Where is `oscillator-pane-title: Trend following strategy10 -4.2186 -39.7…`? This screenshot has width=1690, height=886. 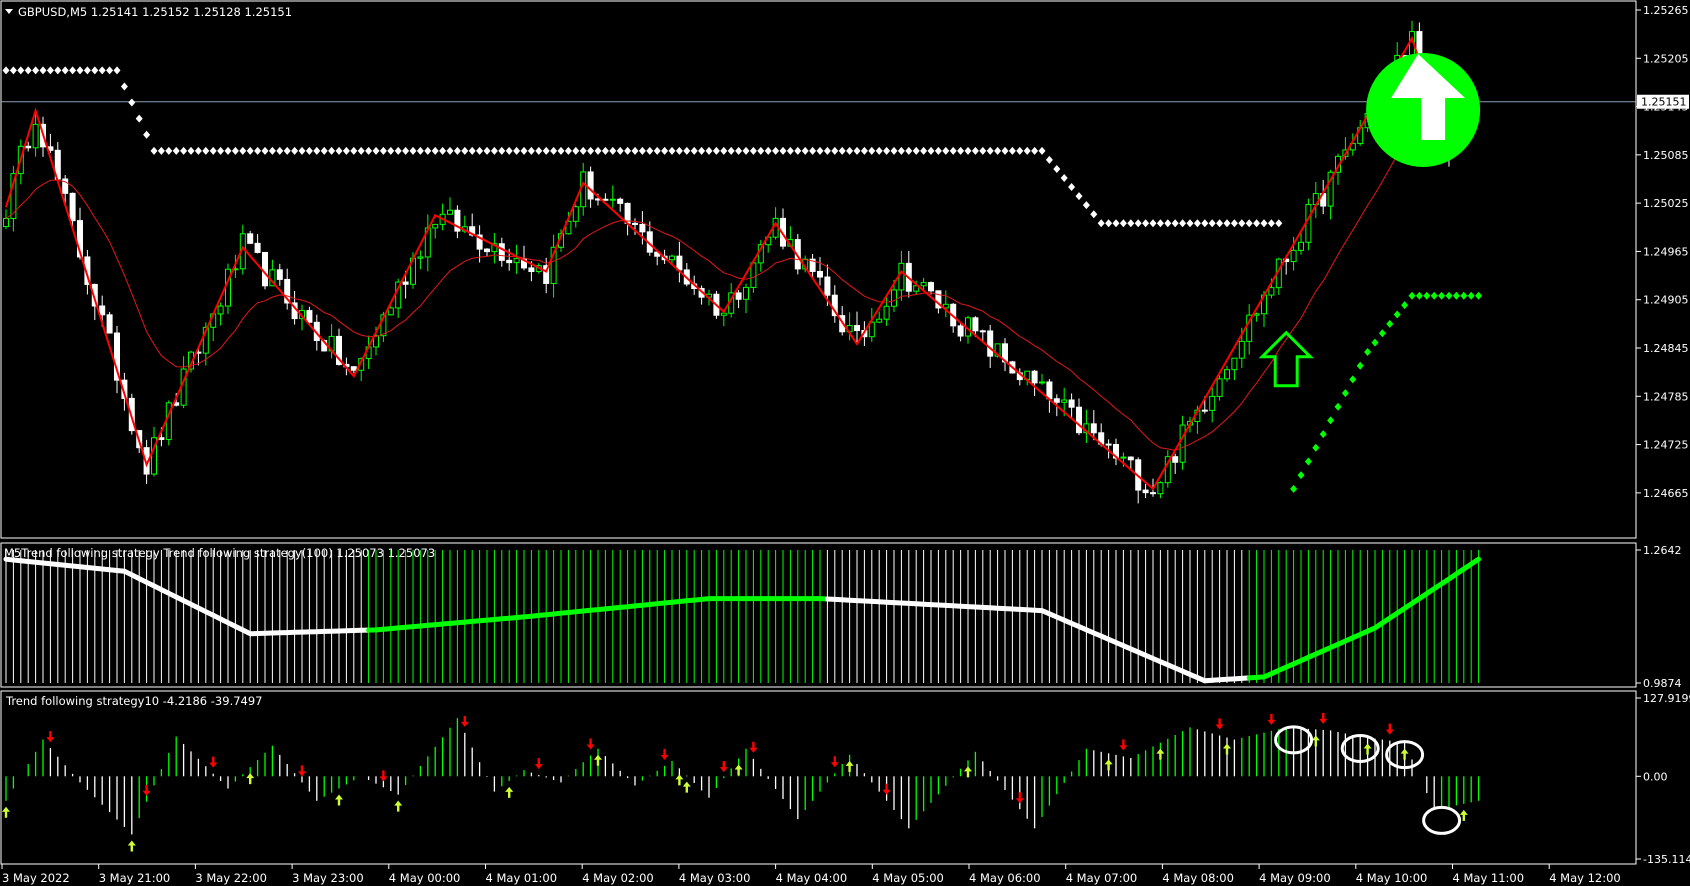 oscillator-pane-title: Trend following strategy10 -4.2186 -39.7… is located at coordinates (134, 701).